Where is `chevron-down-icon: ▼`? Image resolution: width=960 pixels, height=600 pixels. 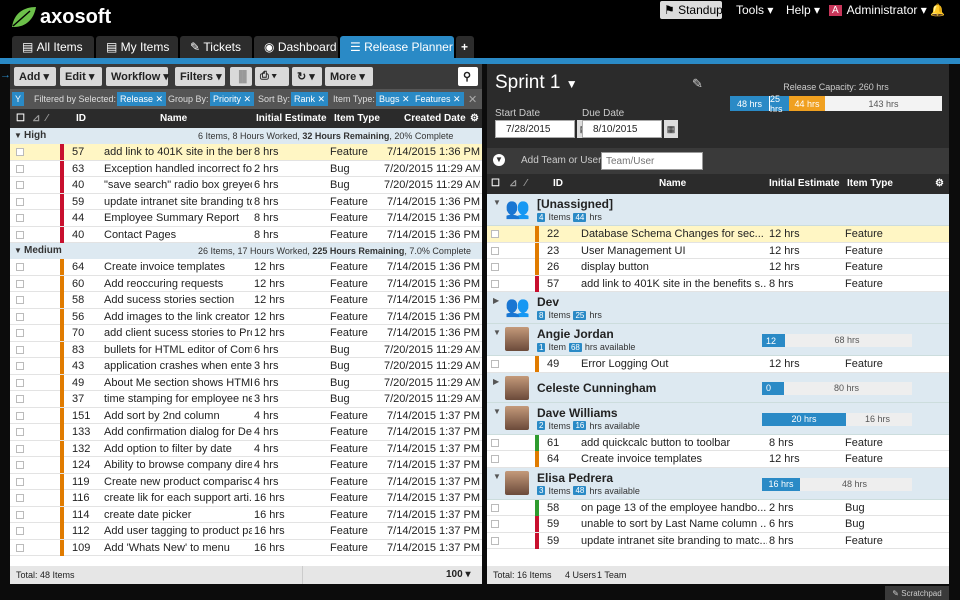 chevron-down-icon: ▼ is located at coordinates (499, 160).